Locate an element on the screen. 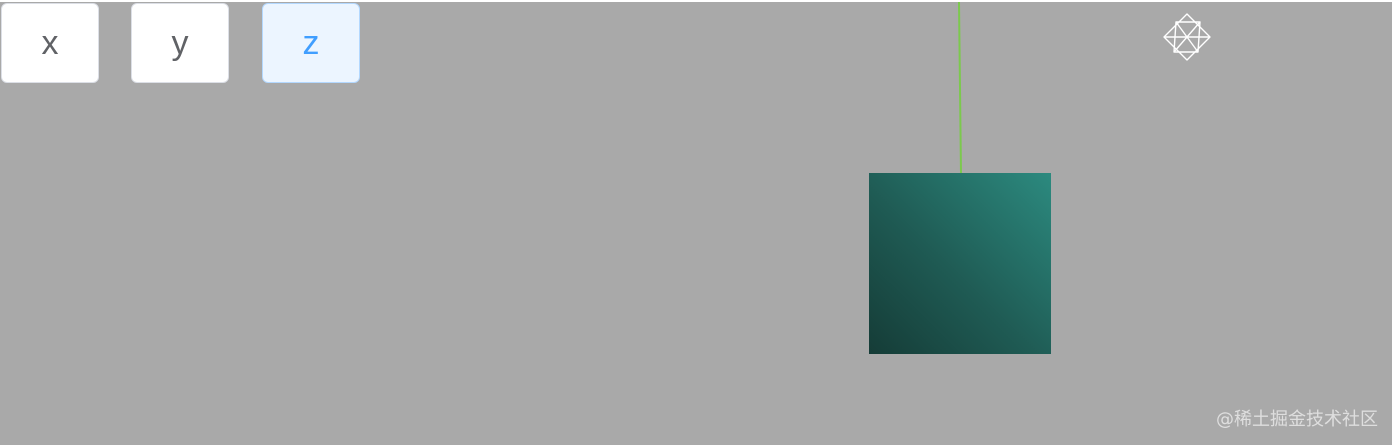  cube-mesh is located at coordinates (960, 263).